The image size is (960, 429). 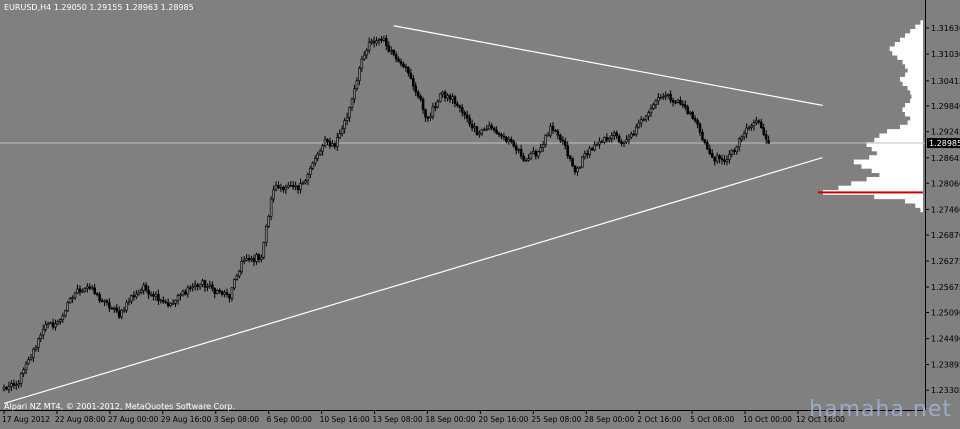 I want to click on current-price-label: 1.28985, so click(x=944, y=143).